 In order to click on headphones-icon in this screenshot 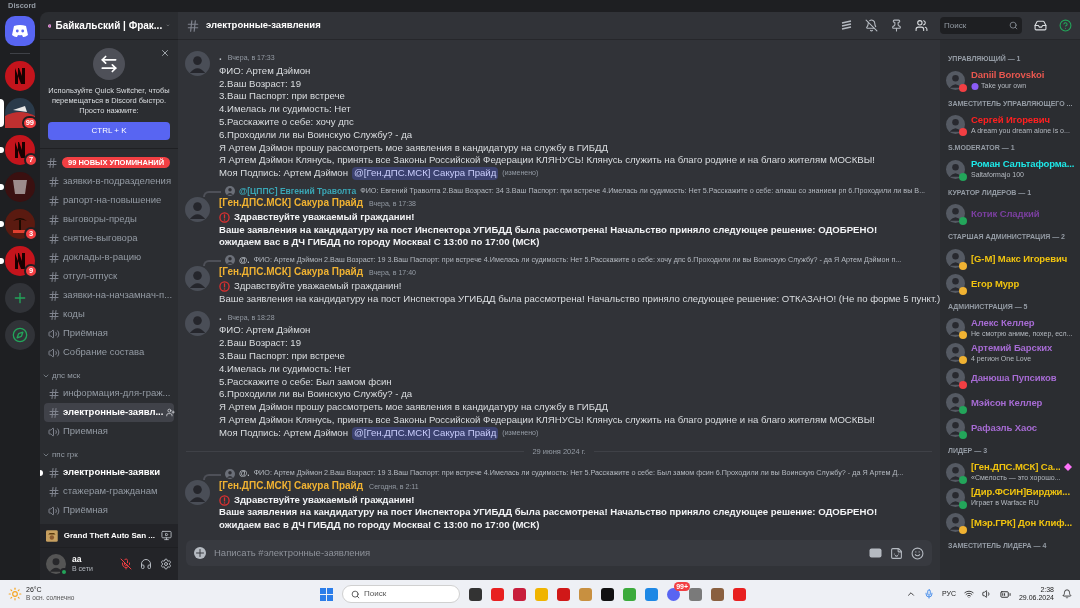, I will do `click(146, 564)`.